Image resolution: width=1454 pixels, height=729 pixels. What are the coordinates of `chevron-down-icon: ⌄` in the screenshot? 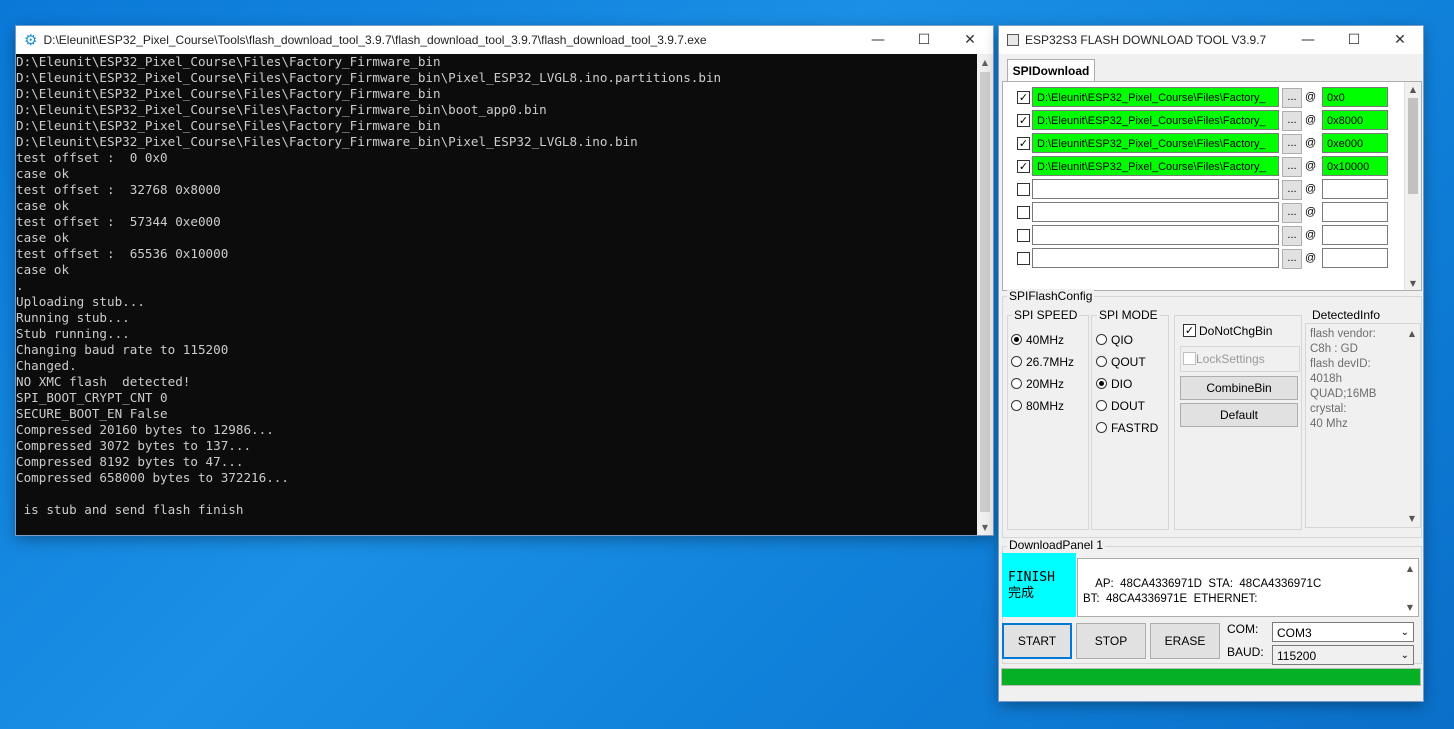 It's located at (1404, 655).